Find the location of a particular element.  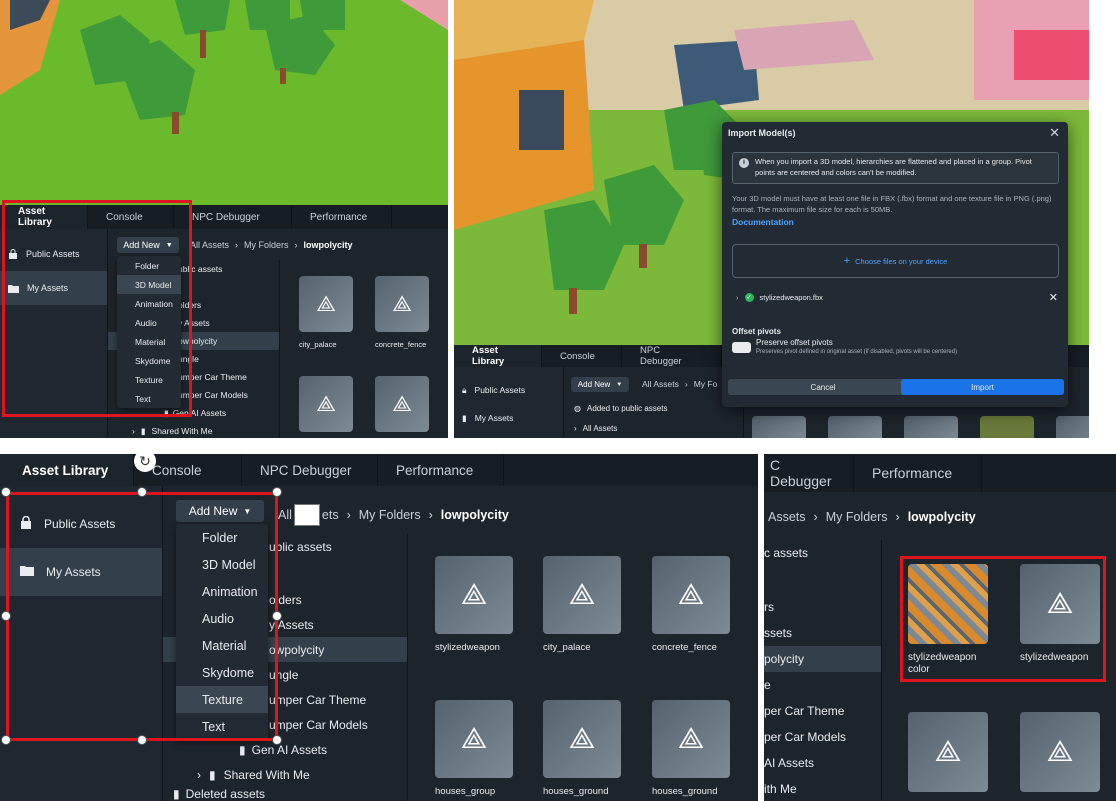

asset-card: ⟁ houses_group is located at coordinates (474, 748).